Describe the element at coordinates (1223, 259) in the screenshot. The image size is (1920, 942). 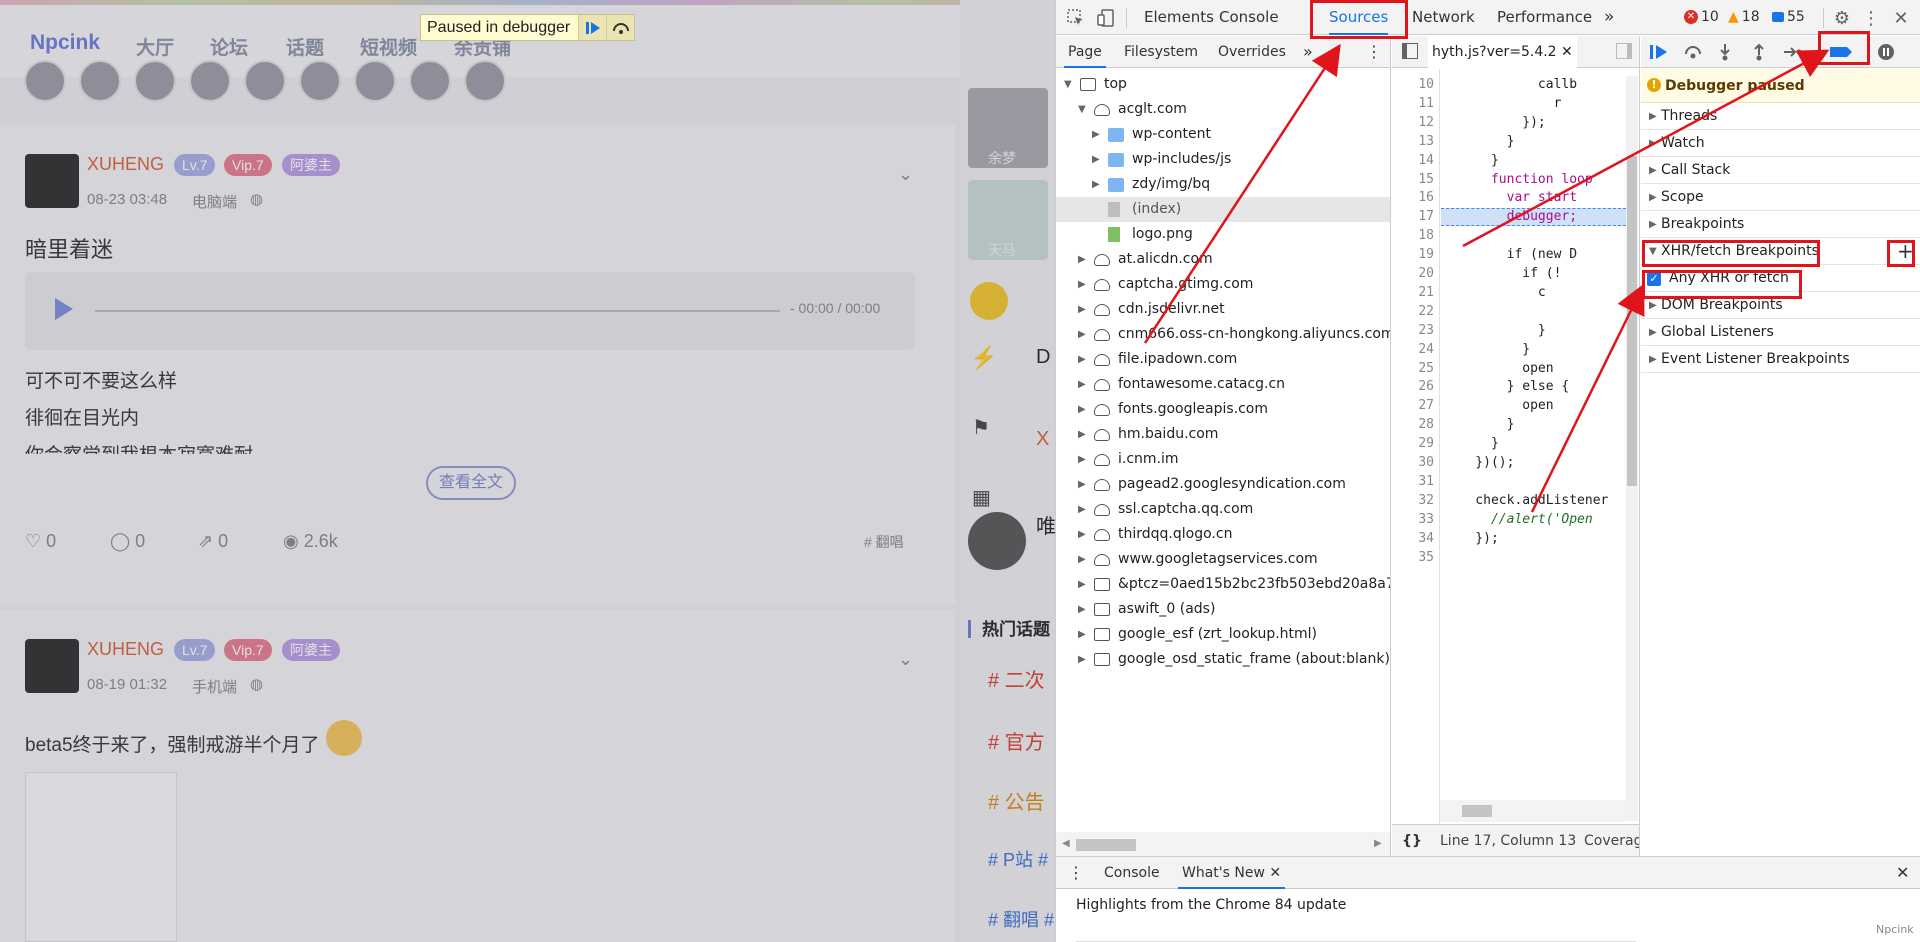
I see `tree-item: ▶ at.alicdn.com` at that location.